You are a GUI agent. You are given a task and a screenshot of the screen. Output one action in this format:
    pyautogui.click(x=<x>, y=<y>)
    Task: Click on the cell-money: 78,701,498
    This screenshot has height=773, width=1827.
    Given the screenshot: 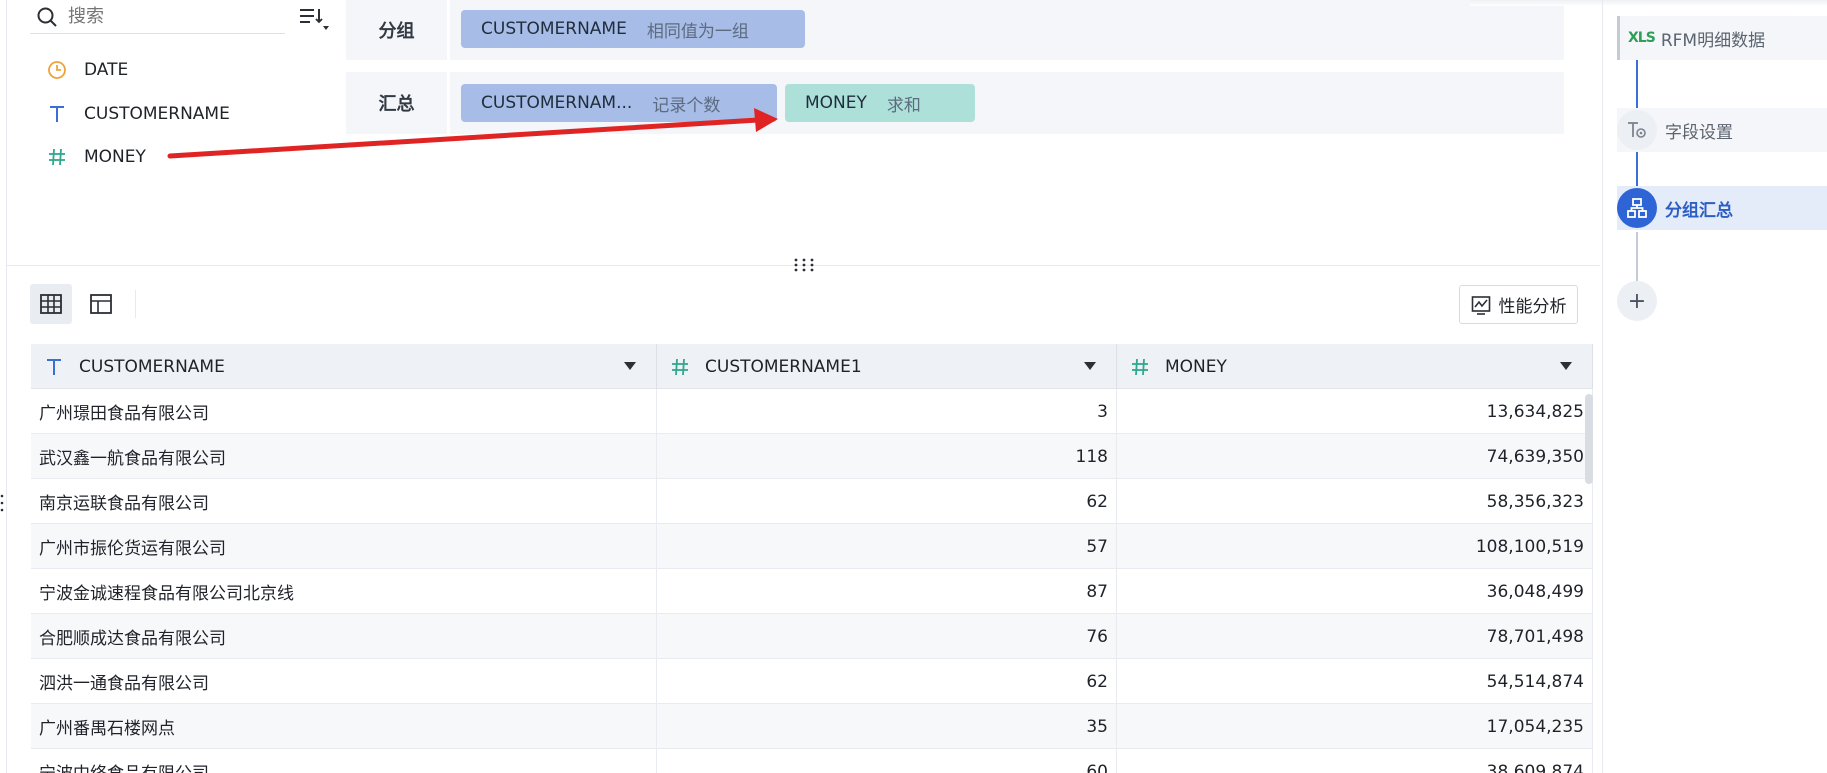 What is the action you would take?
    pyautogui.click(x=1355, y=636)
    